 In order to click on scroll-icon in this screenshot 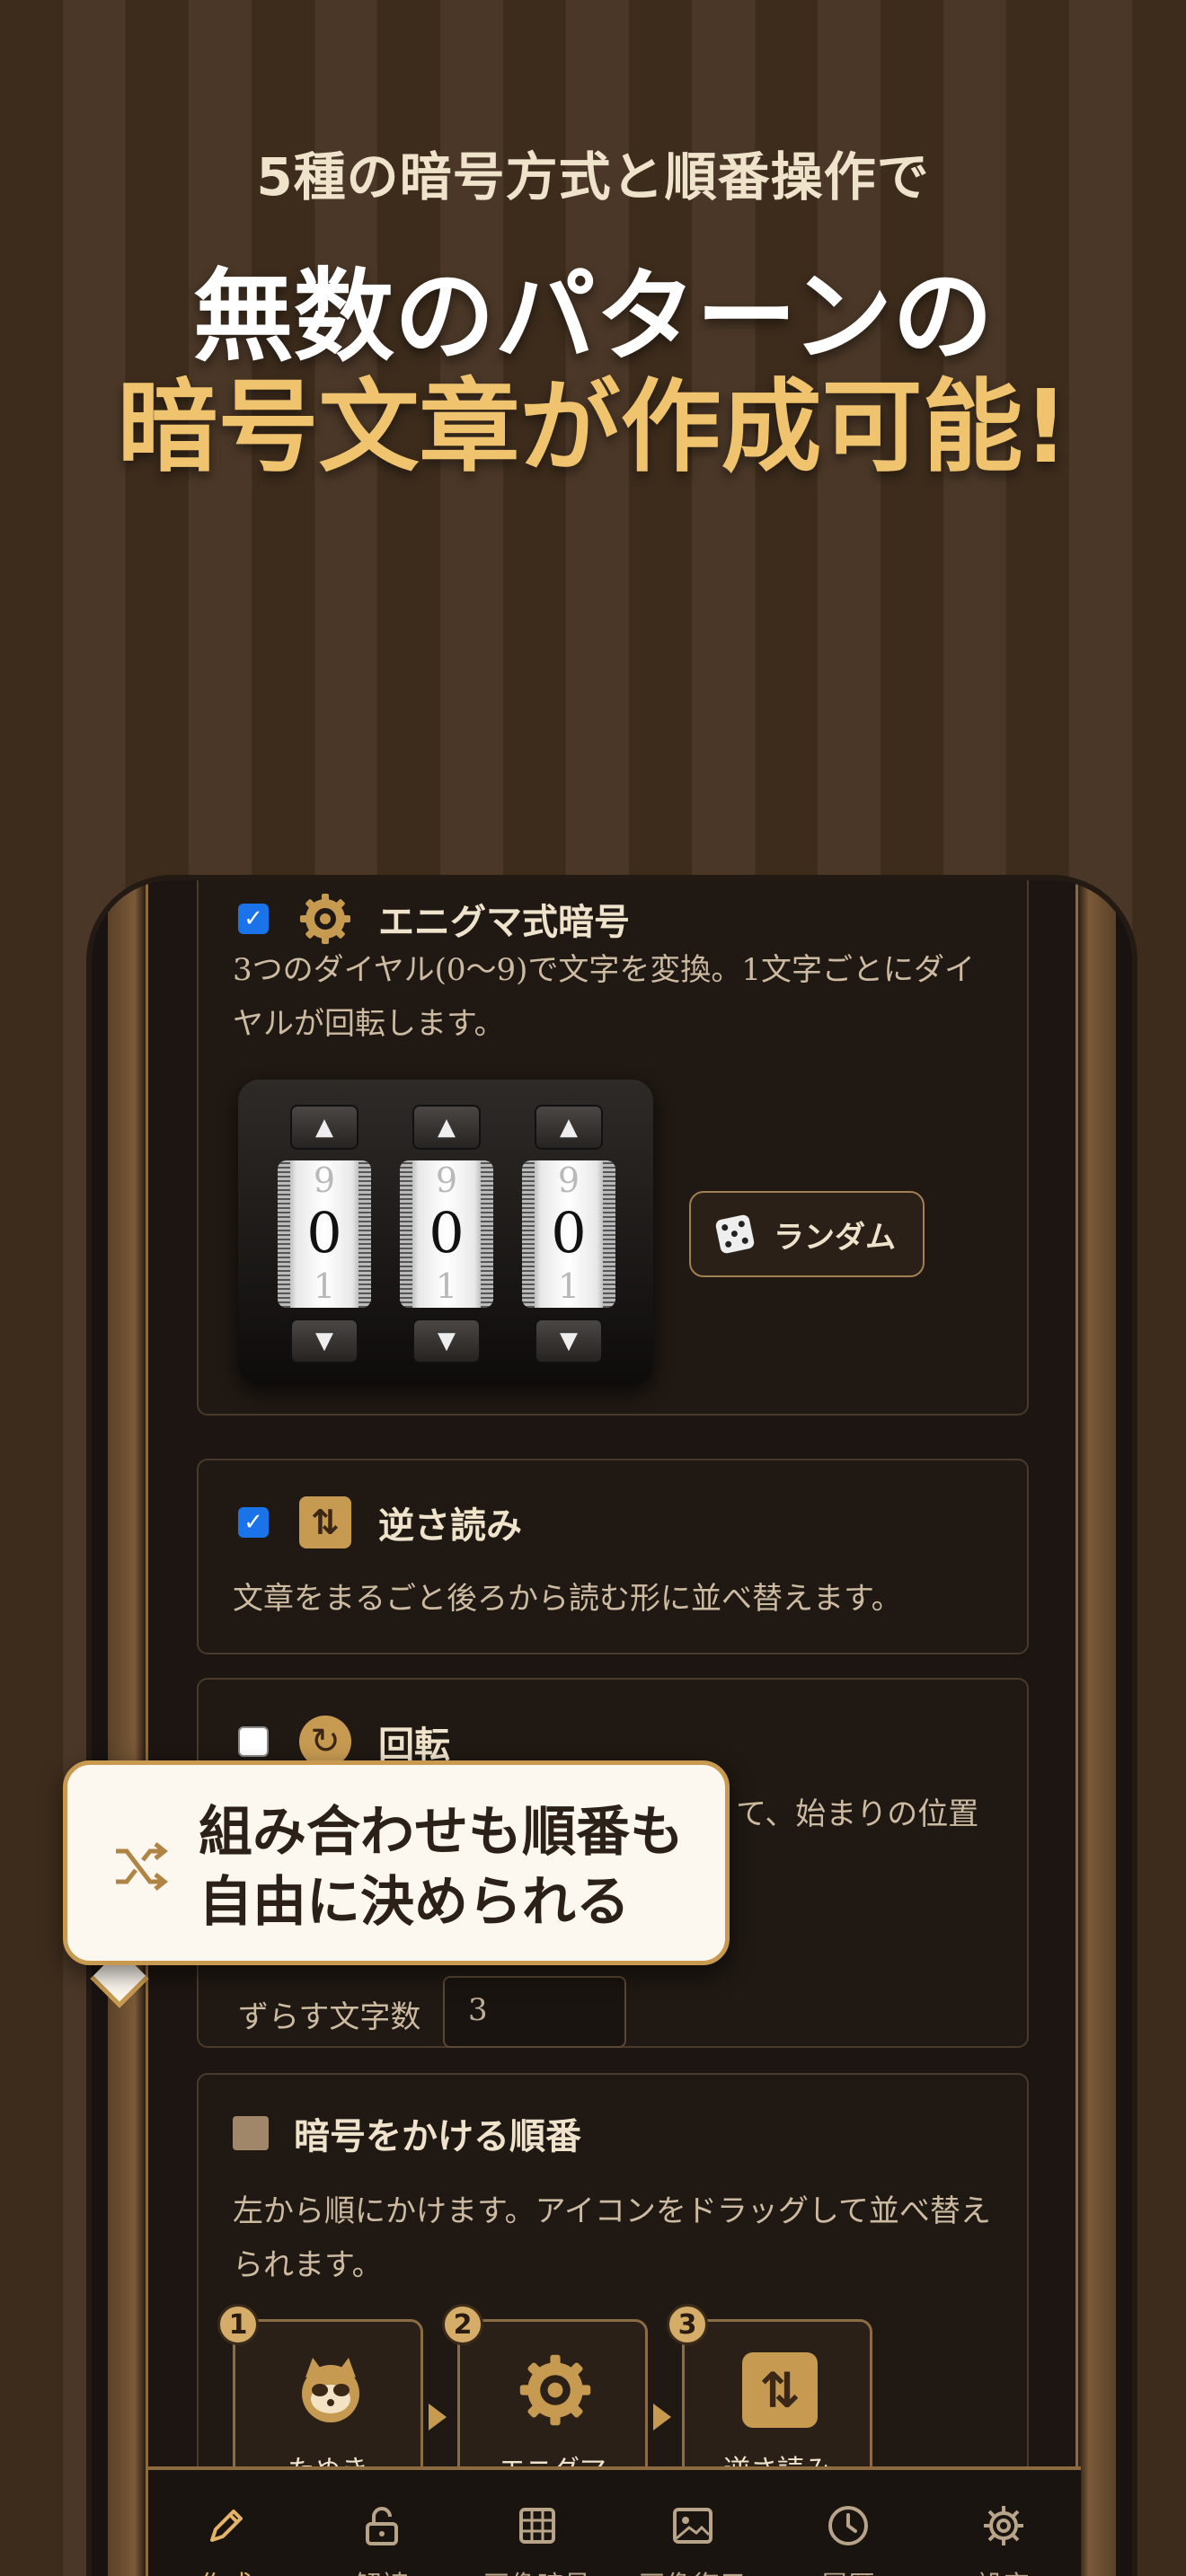, I will do `click(251, 2133)`.